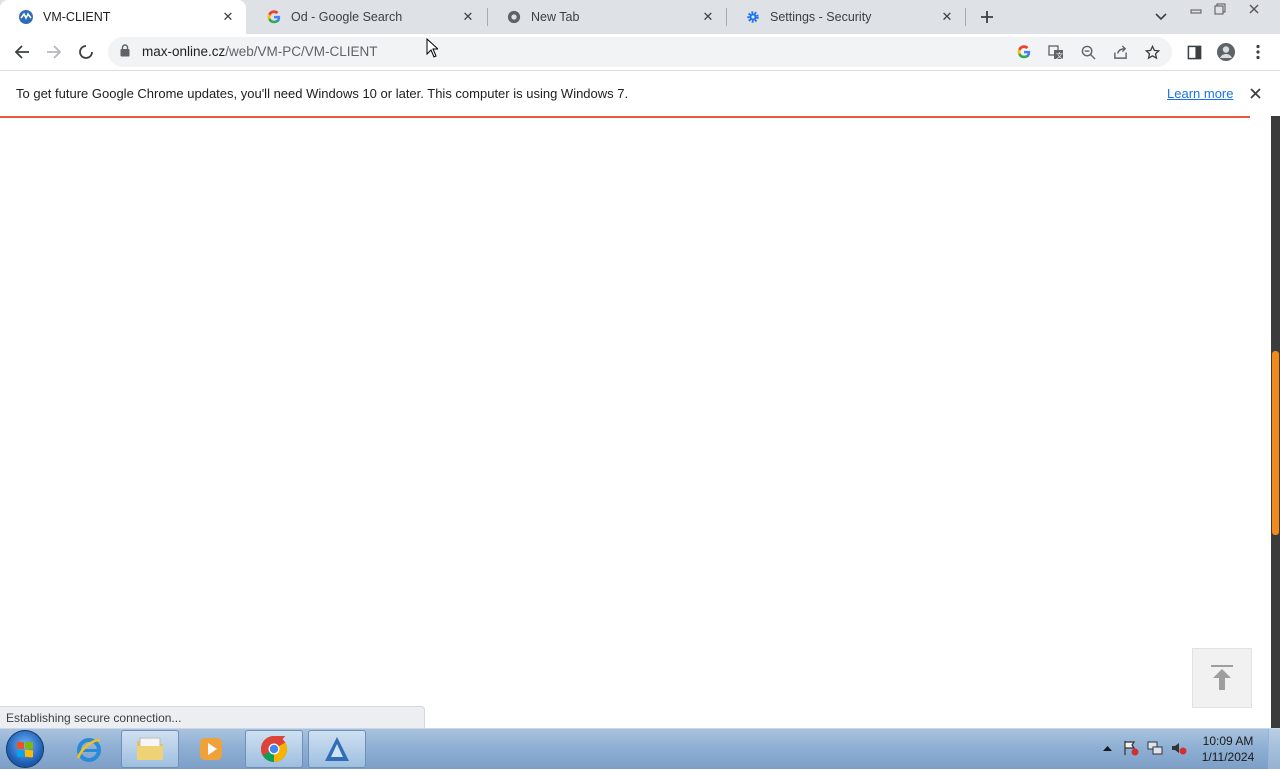 This screenshot has width=1280, height=771. I want to click on url-path: /web/VM-PC/VM-CLIENT, so click(301, 51).